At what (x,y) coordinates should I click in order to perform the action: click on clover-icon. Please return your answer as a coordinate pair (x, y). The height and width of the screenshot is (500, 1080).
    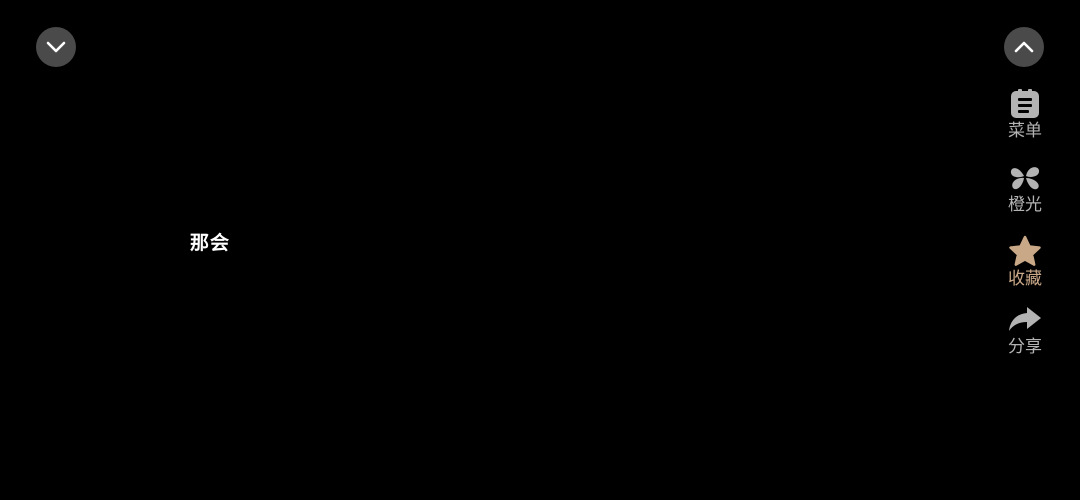
    Looking at the image, I should click on (1025, 177).